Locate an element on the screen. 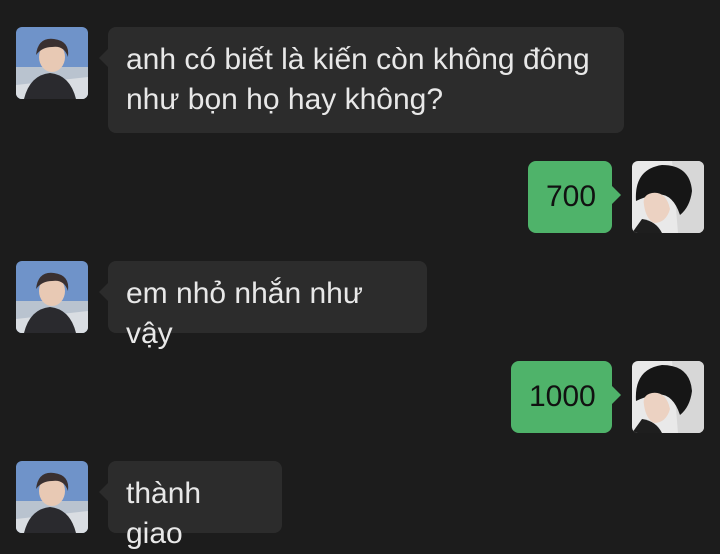  message-text: 700 is located at coordinates (571, 196).